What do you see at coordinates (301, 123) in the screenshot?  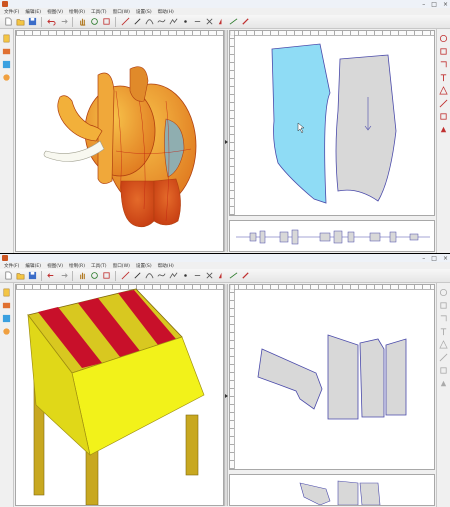 I see `pattern-piece-selected` at bounding box center [301, 123].